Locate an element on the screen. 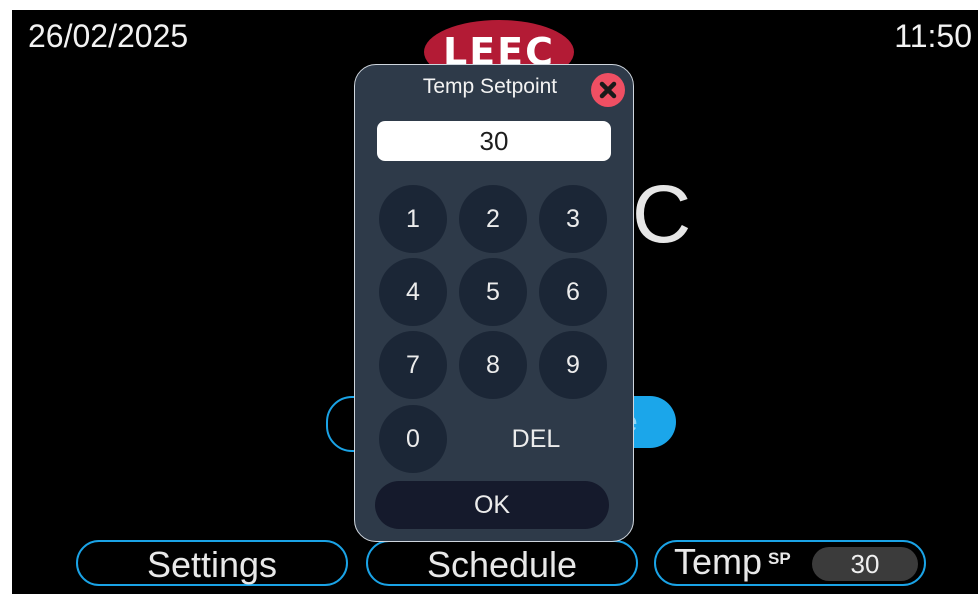  setpoint-input: 30 is located at coordinates (494, 141).